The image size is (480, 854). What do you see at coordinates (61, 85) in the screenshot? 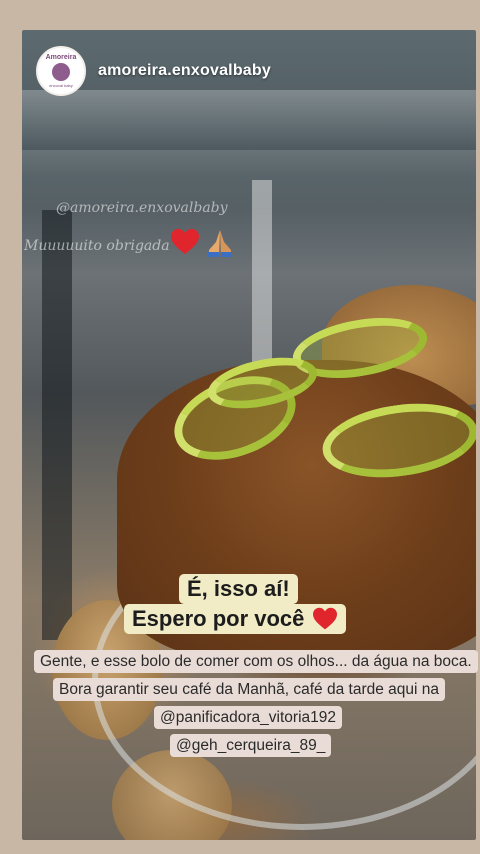
I see `avatar-logo-sub: enxoval baby` at bounding box center [61, 85].